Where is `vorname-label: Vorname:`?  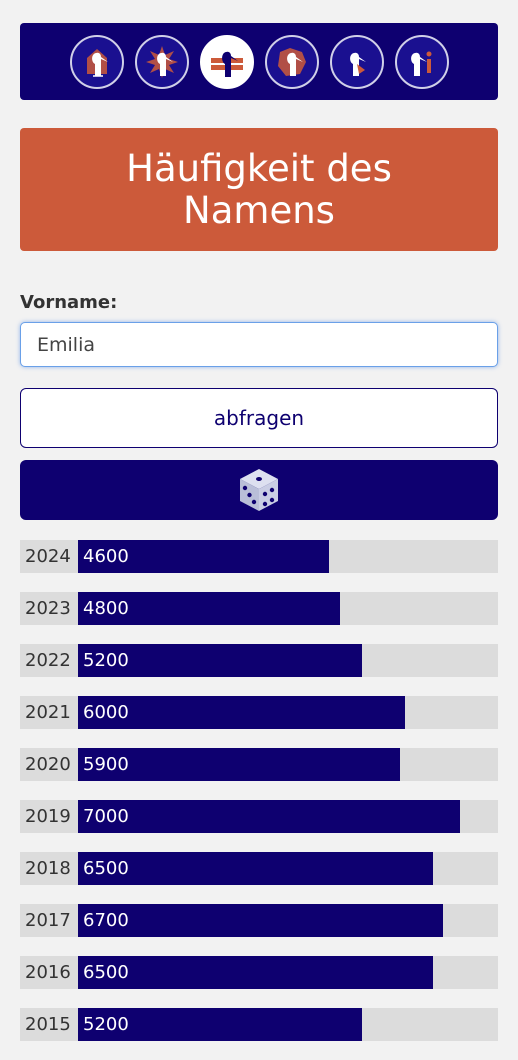
vorname-label: Vorname: is located at coordinates (69, 302).